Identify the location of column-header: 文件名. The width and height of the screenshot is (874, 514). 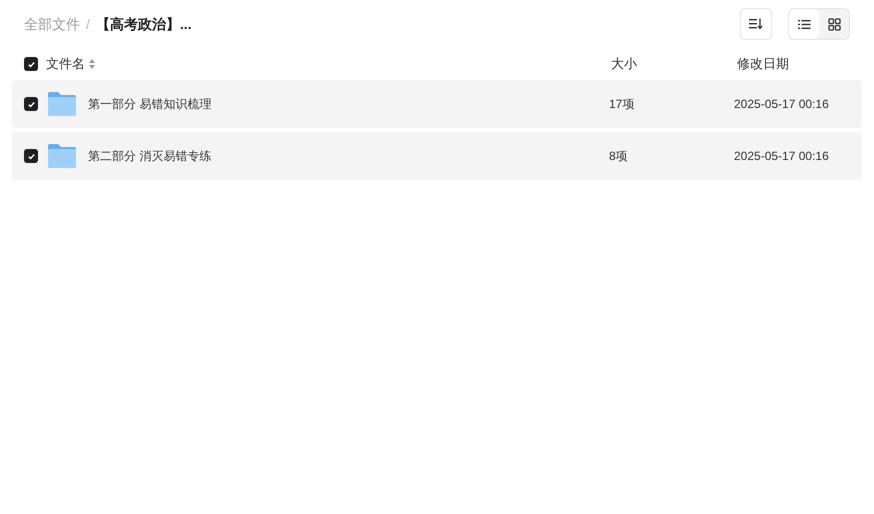
(65, 64).